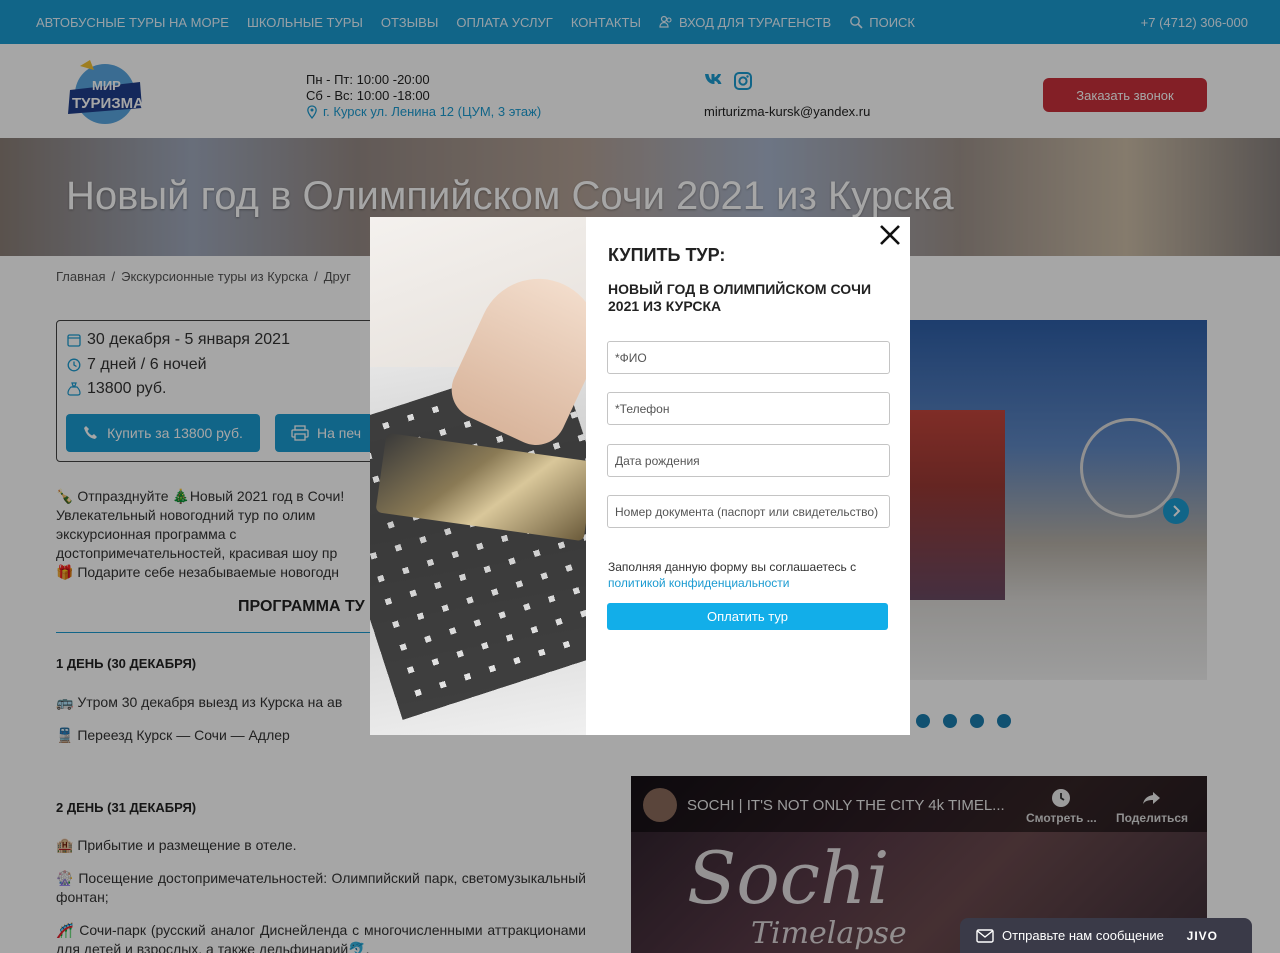 This screenshot has height=953, width=1280. What do you see at coordinates (748, 511) in the screenshot?
I see `document-number-field` at bounding box center [748, 511].